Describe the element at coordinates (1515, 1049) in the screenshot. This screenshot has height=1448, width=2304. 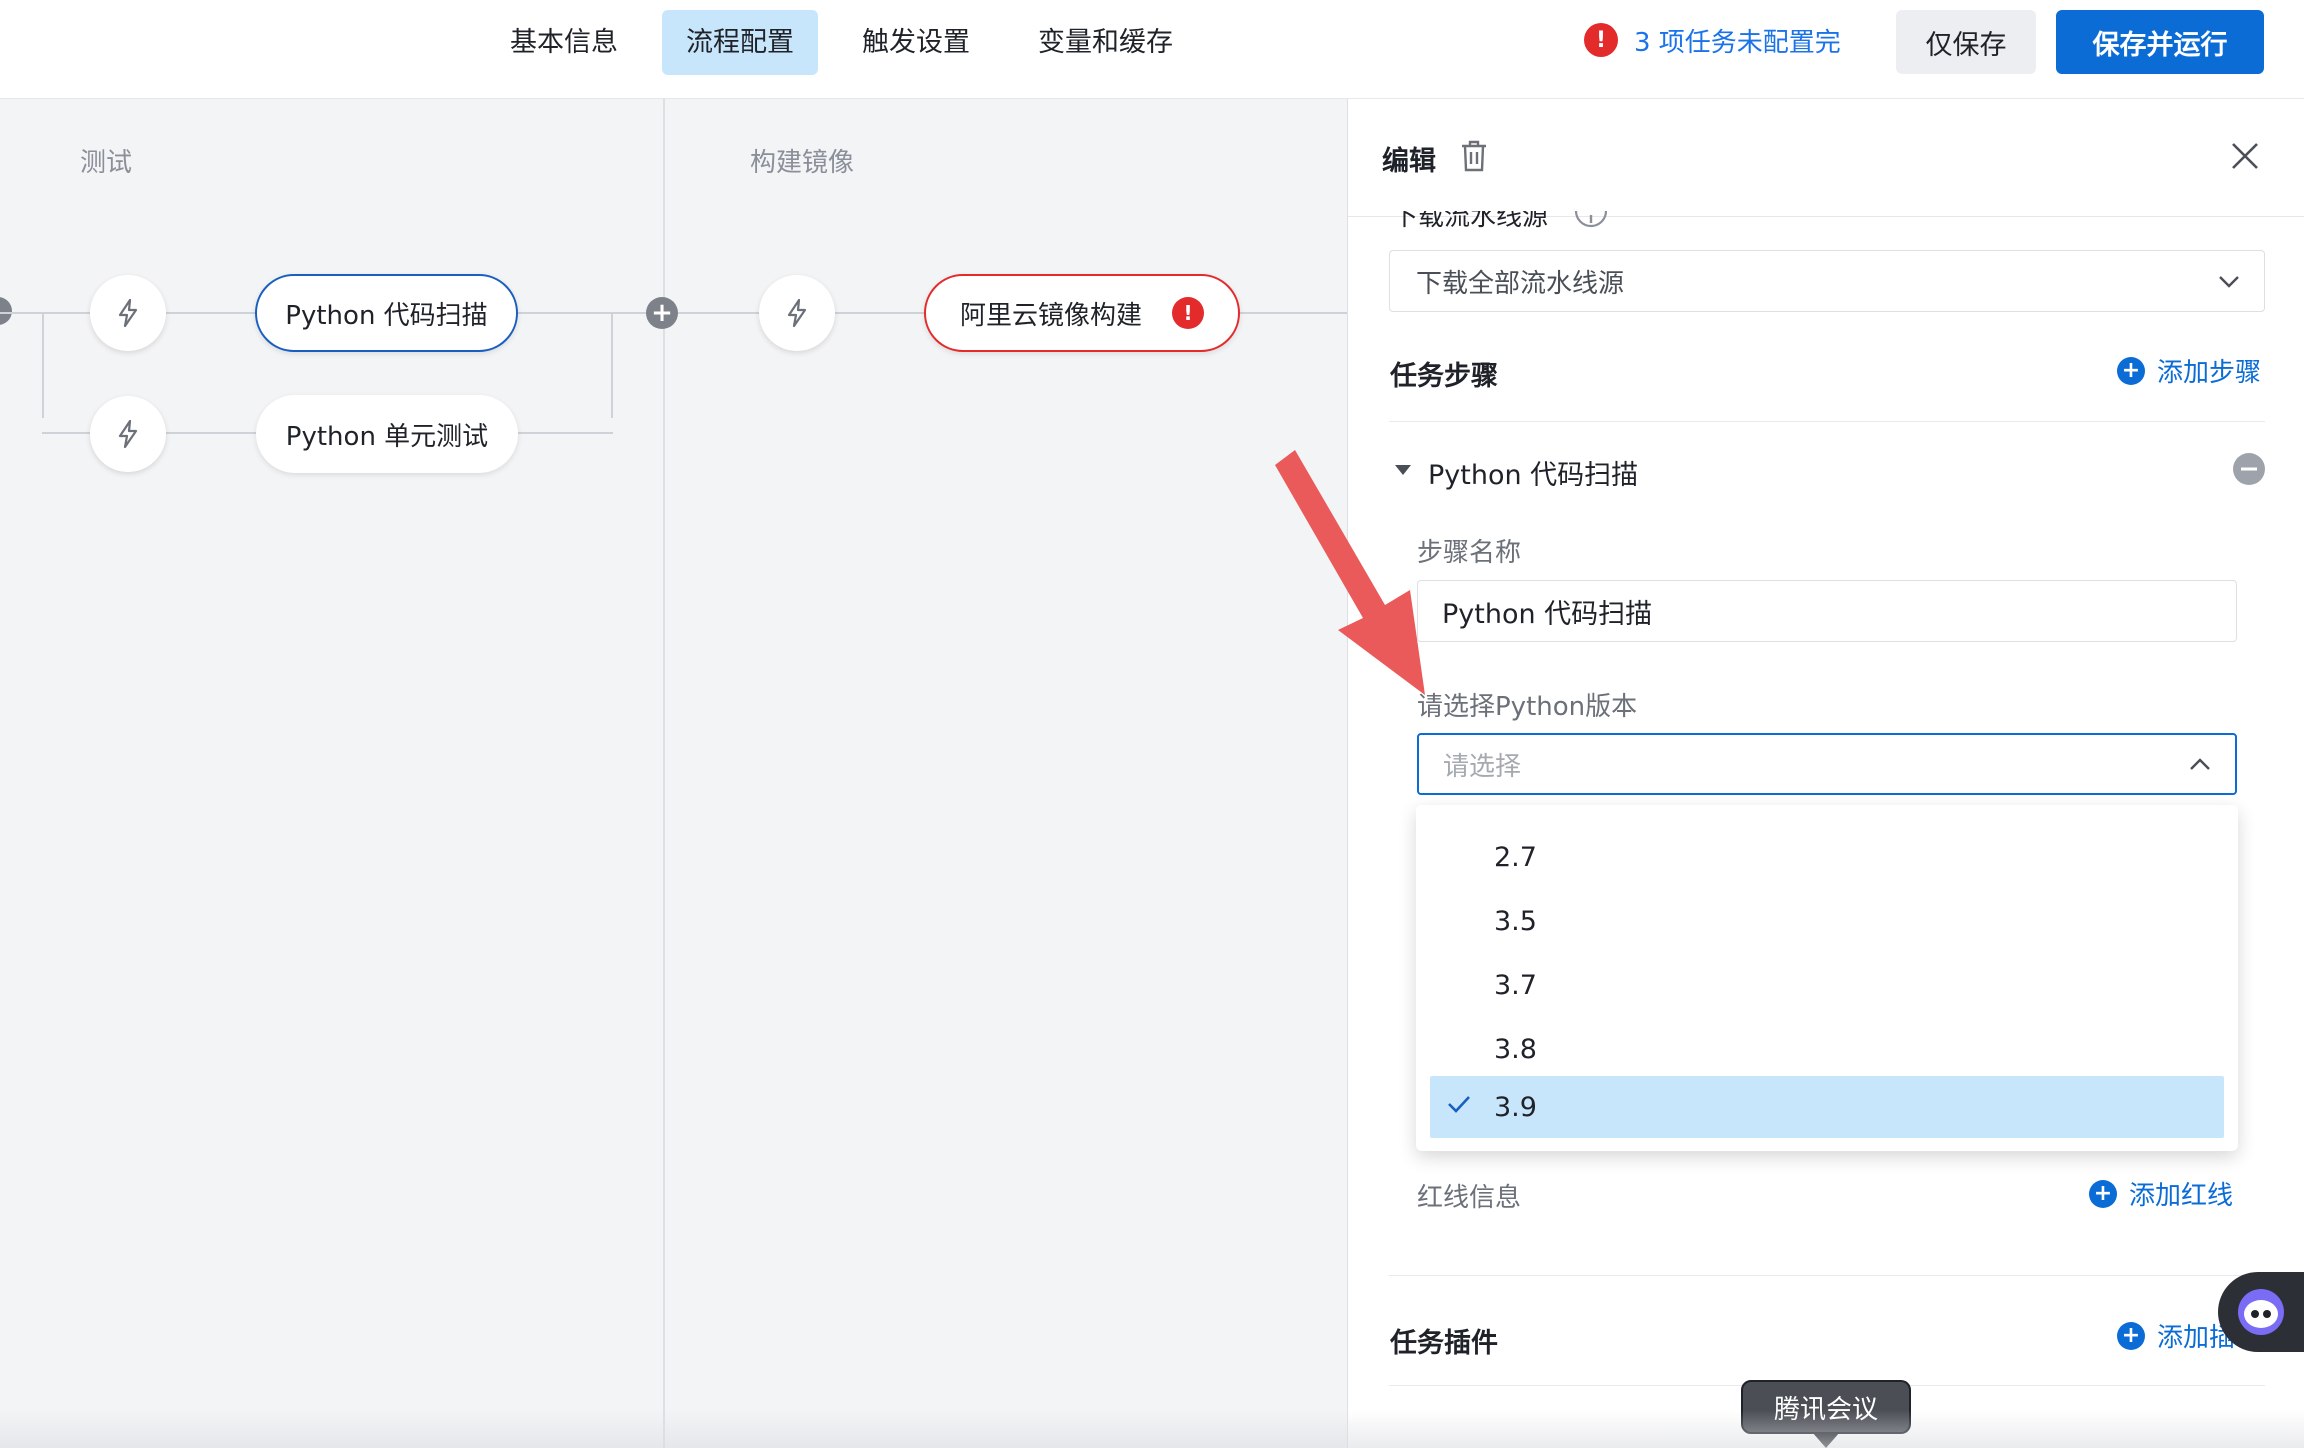
I see `option-label: 3.8` at that location.